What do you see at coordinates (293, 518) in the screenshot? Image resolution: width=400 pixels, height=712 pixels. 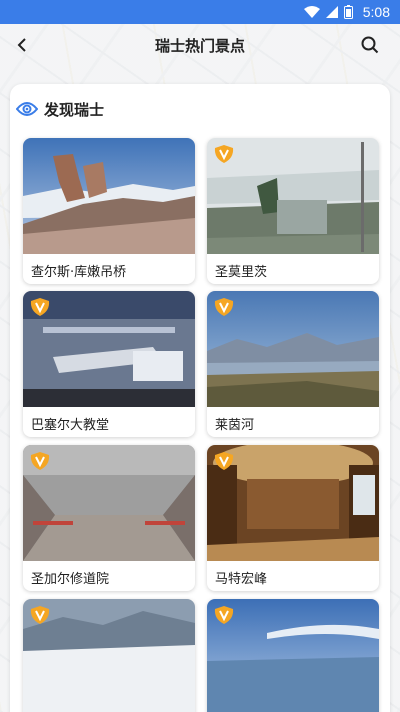 I see `place-card-matterhorn: 马特宏峰` at bounding box center [293, 518].